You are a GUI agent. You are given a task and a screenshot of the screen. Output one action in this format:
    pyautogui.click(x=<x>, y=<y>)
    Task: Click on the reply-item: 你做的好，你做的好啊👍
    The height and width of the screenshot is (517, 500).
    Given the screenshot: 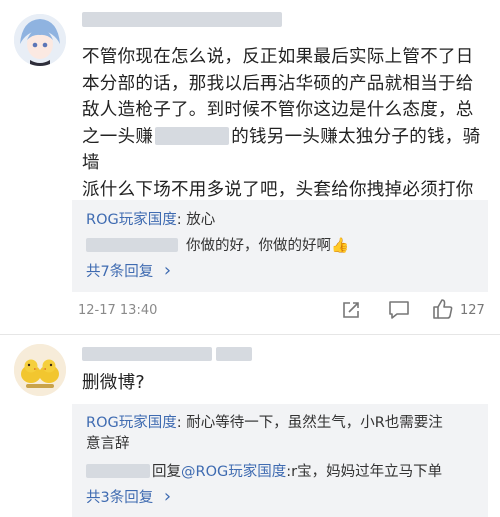 What is the action you would take?
    pyautogui.click(x=217, y=244)
    